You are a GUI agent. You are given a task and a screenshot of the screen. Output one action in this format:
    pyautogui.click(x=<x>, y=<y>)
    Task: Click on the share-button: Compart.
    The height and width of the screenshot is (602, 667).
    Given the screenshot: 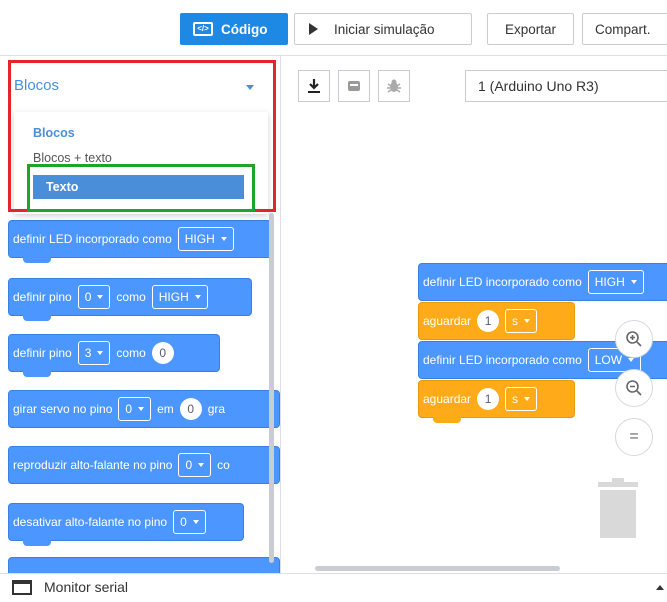 What is the action you would take?
    pyautogui.click(x=624, y=29)
    